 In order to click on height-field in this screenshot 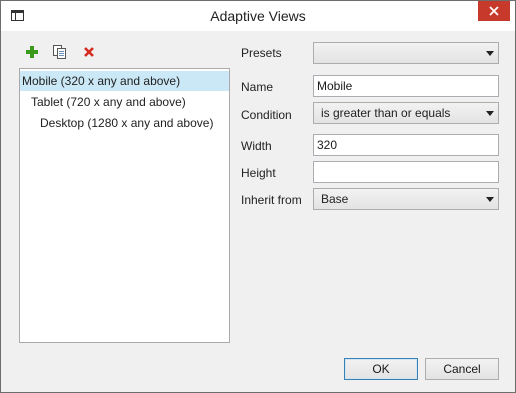, I will do `click(406, 172)`.